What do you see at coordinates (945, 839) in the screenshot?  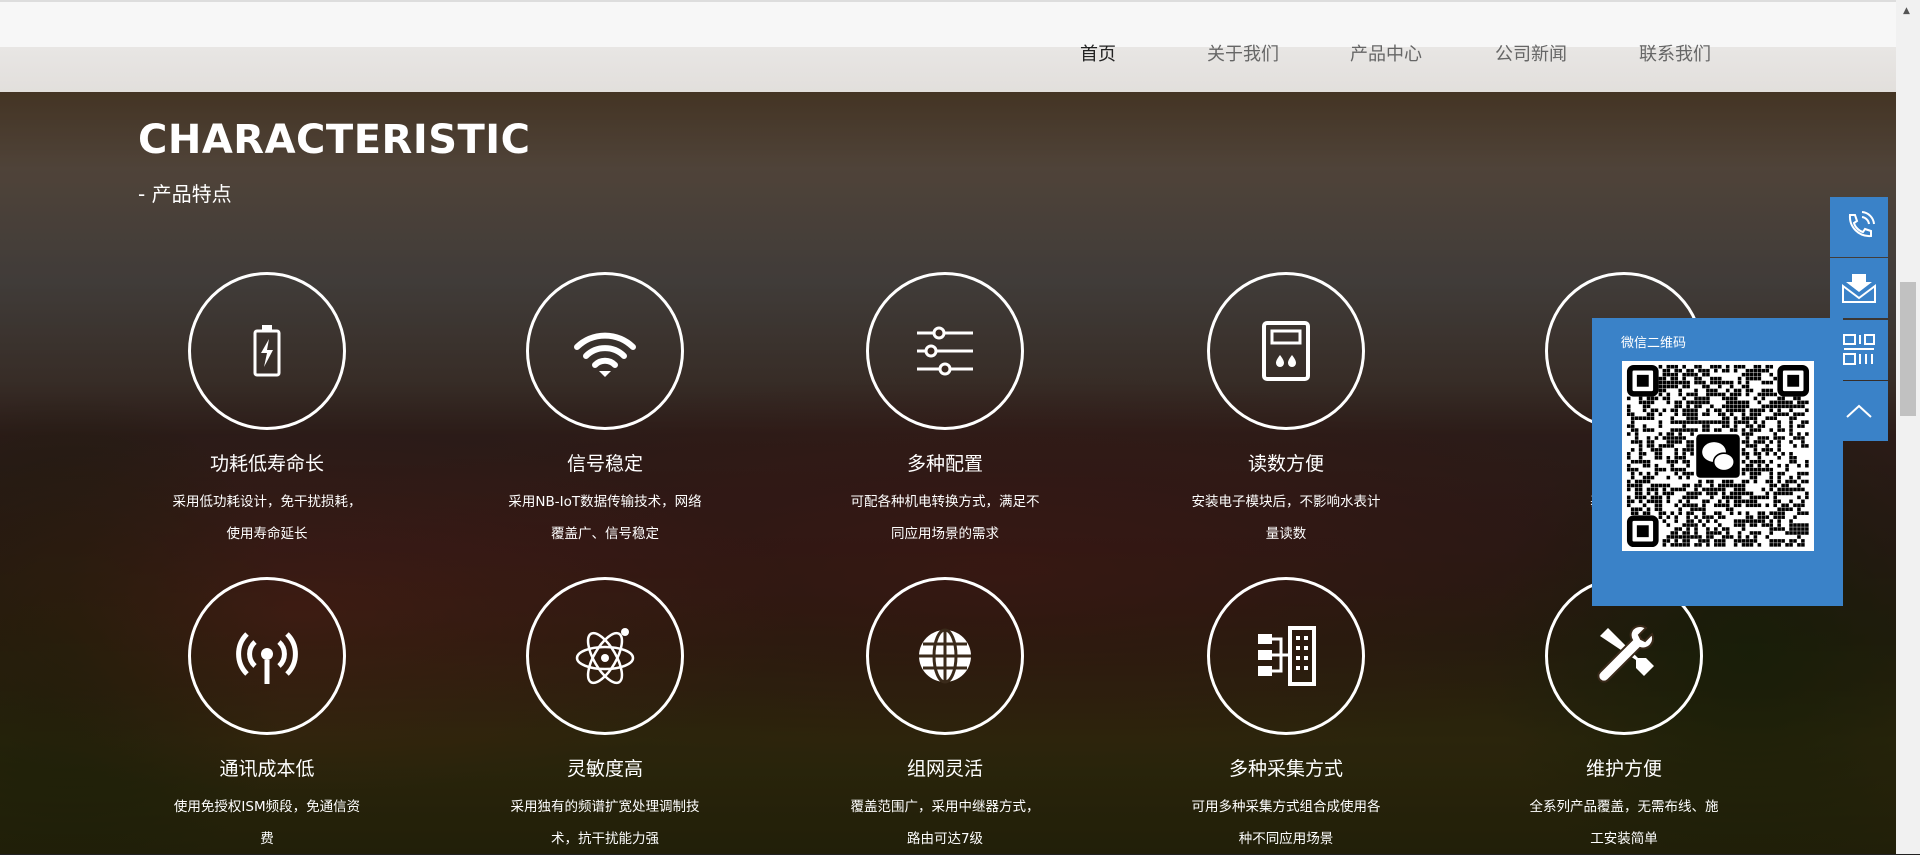 I see `desc-line: 路由可达7级` at bounding box center [945, 839].